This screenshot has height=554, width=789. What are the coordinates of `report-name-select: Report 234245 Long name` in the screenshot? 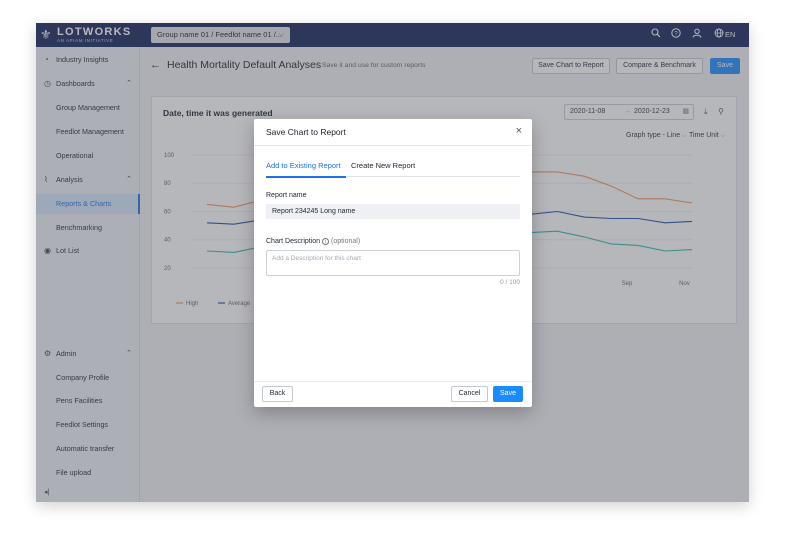 It's located at (393, 211).